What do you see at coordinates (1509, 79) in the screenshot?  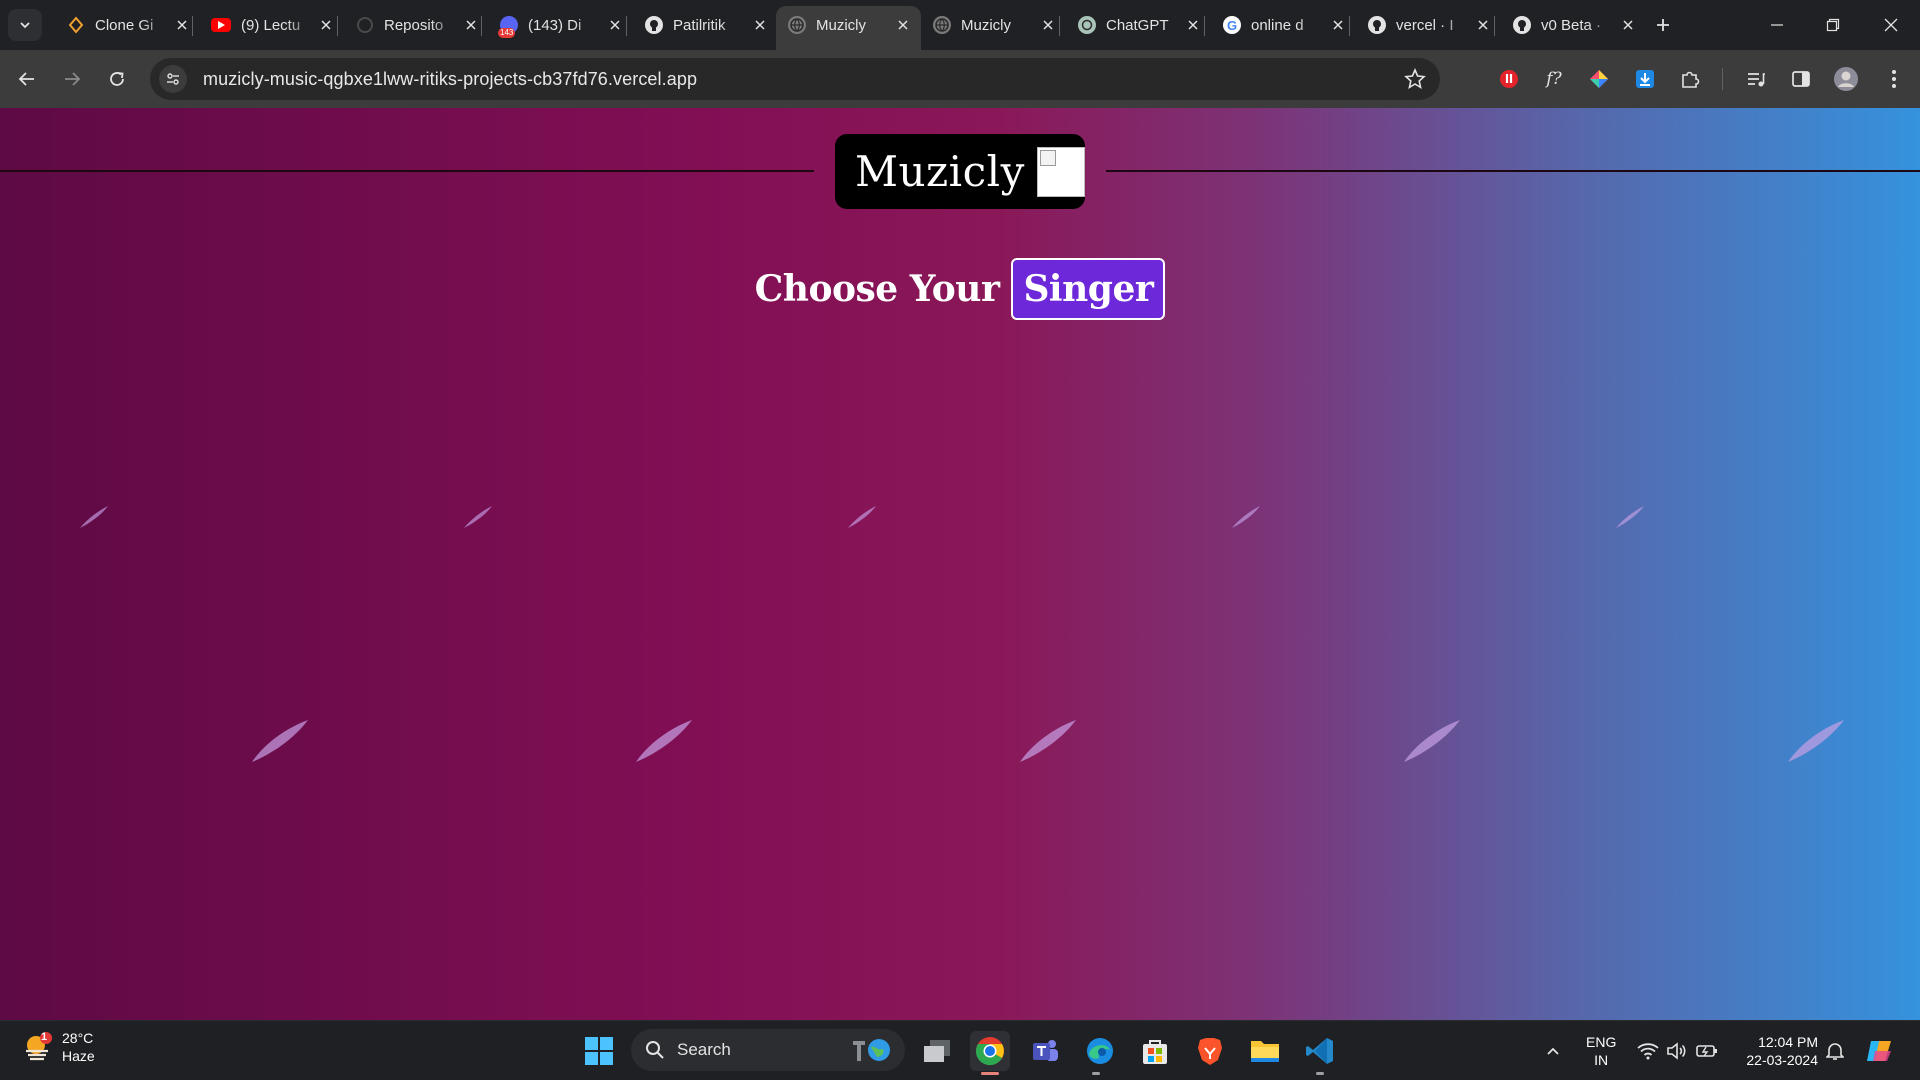 I see `extension-red-icon` at bounding box center [1509, 79].